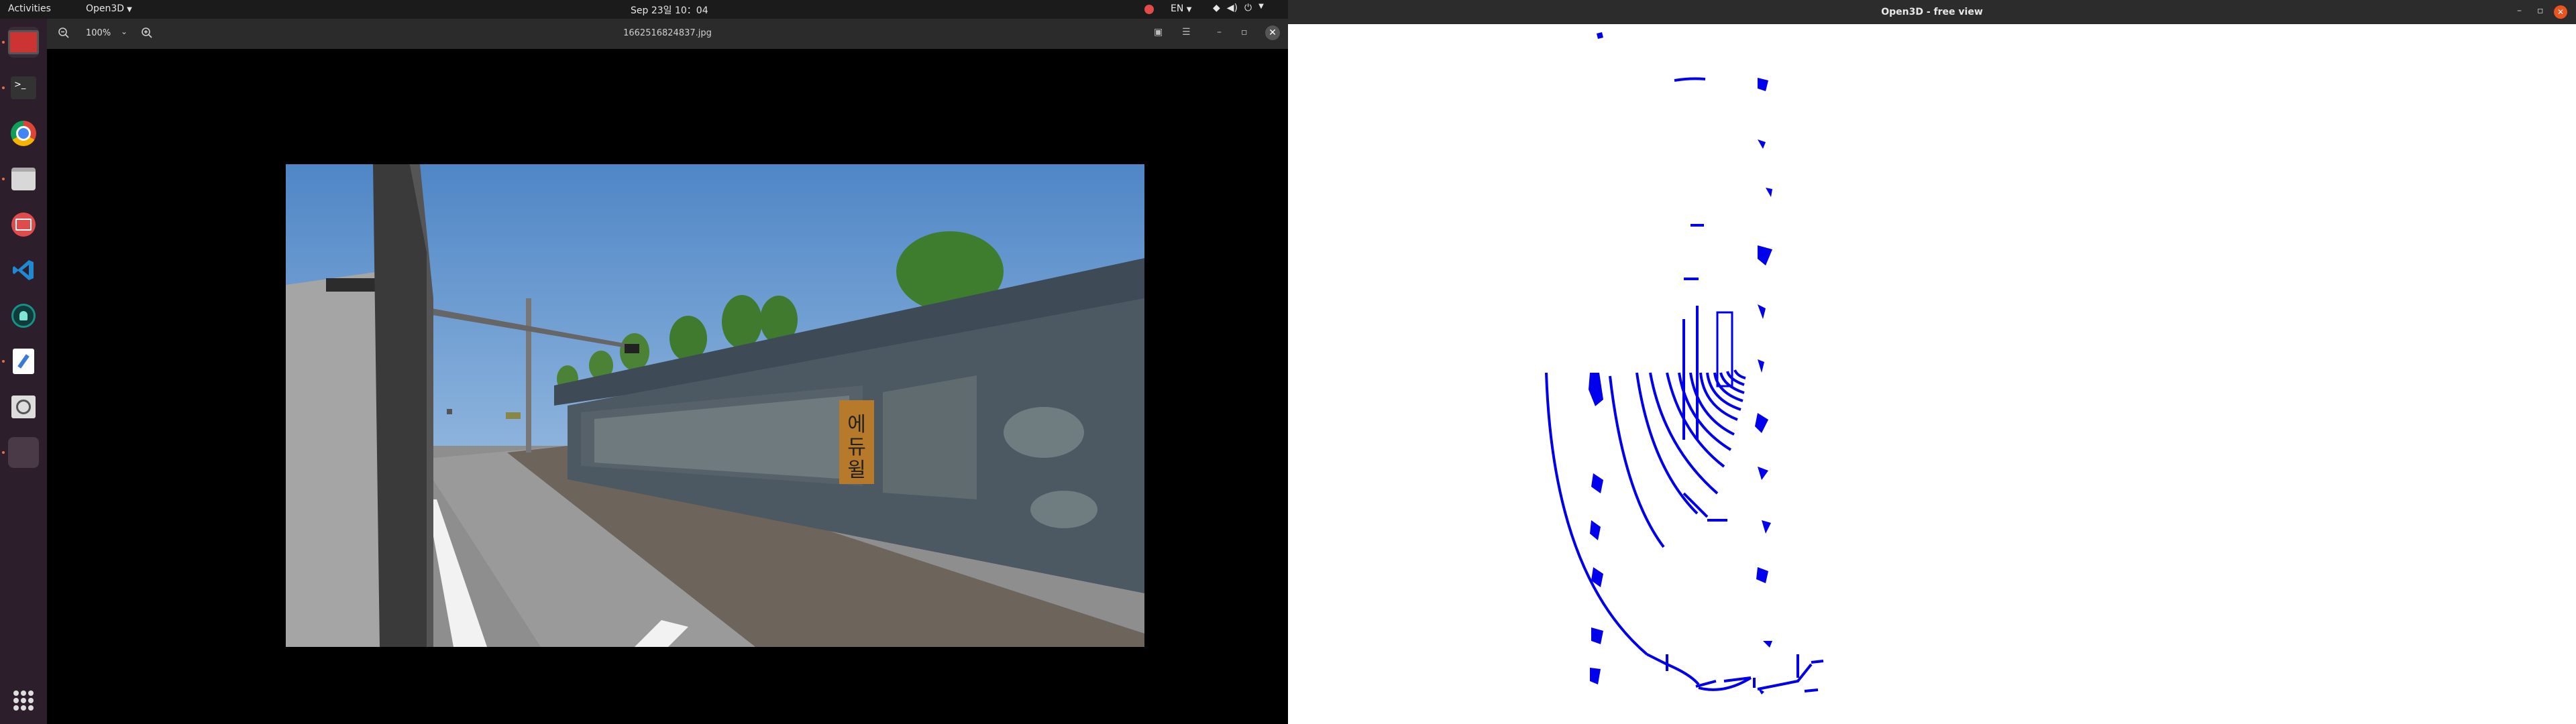 This screenshot has height=724, width=2576. What do you see at coordinates (23, 700) in the screenshot?
I see `show-applications-icon` at bounding box center [23, 700].